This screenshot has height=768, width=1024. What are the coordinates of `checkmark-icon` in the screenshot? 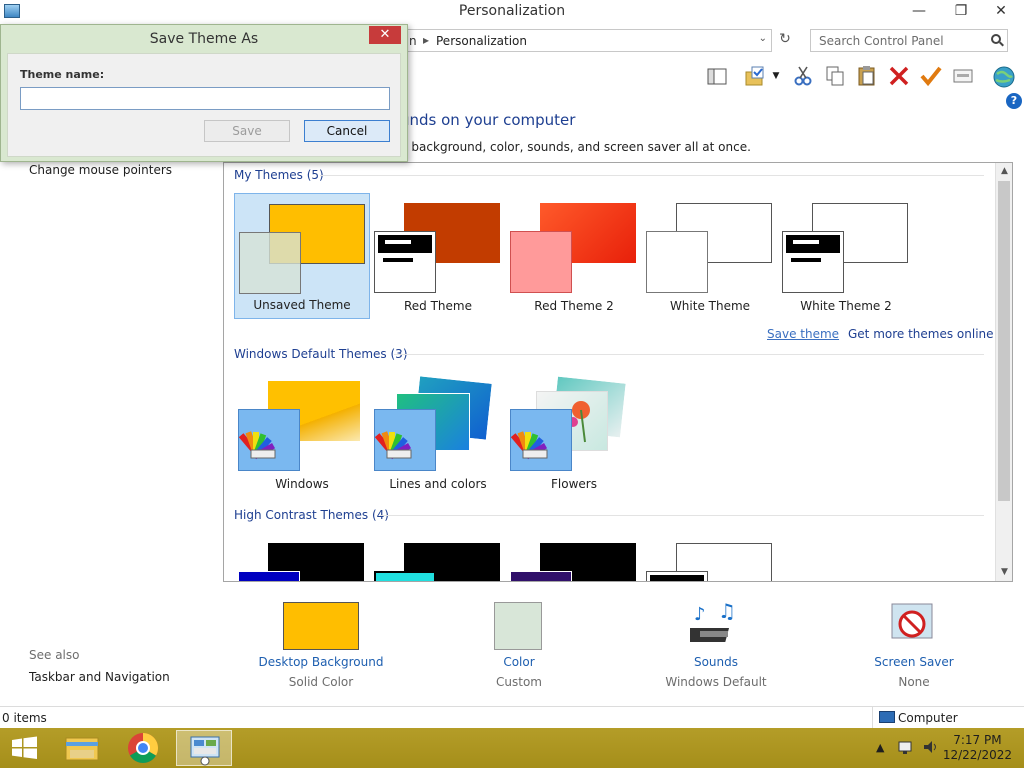 It's located at (931, 76).